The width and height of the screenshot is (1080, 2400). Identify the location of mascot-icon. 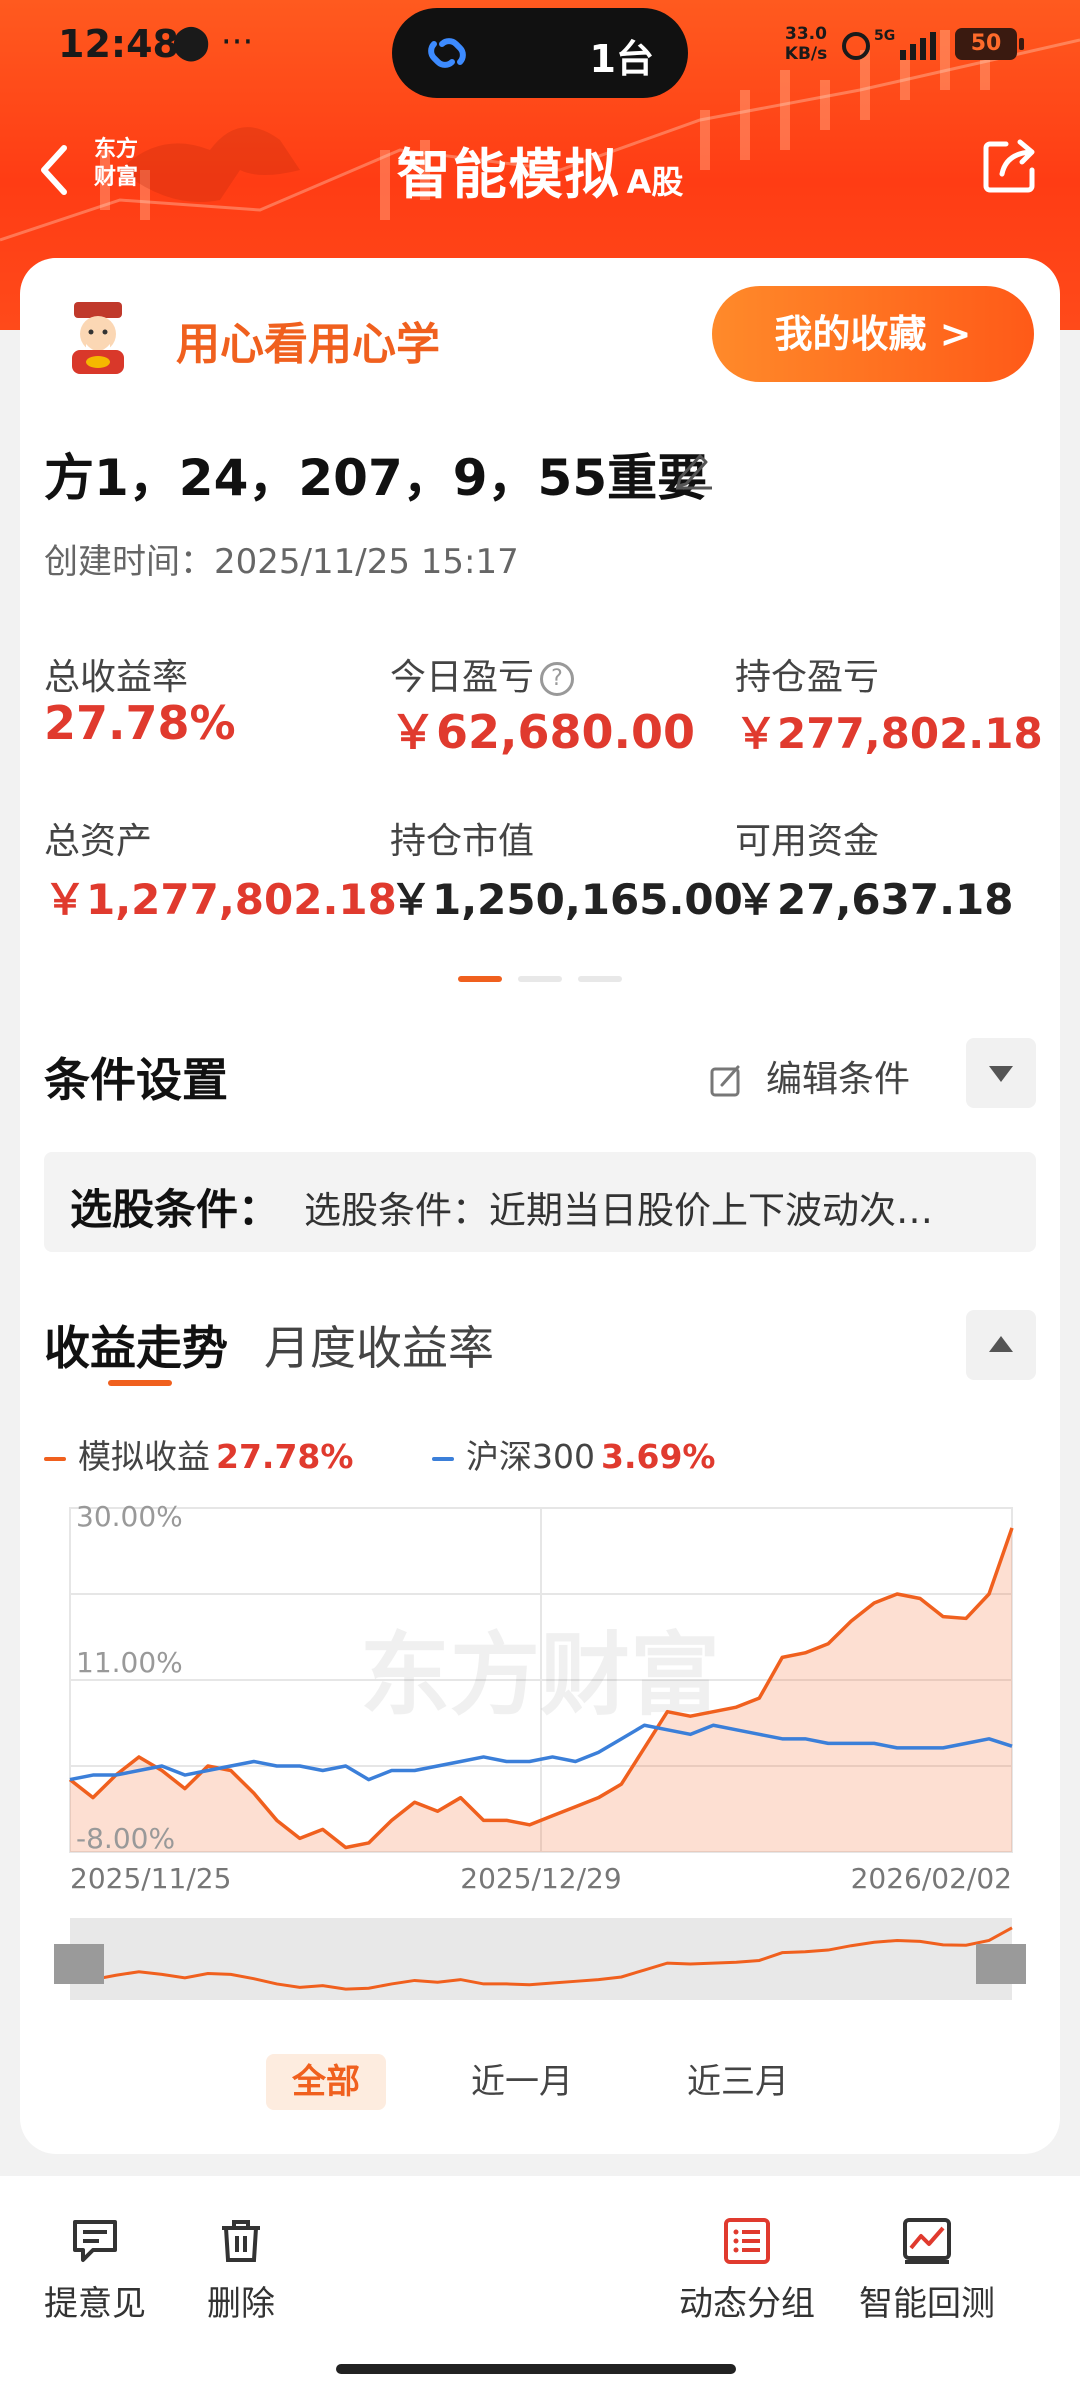
(98, 338).